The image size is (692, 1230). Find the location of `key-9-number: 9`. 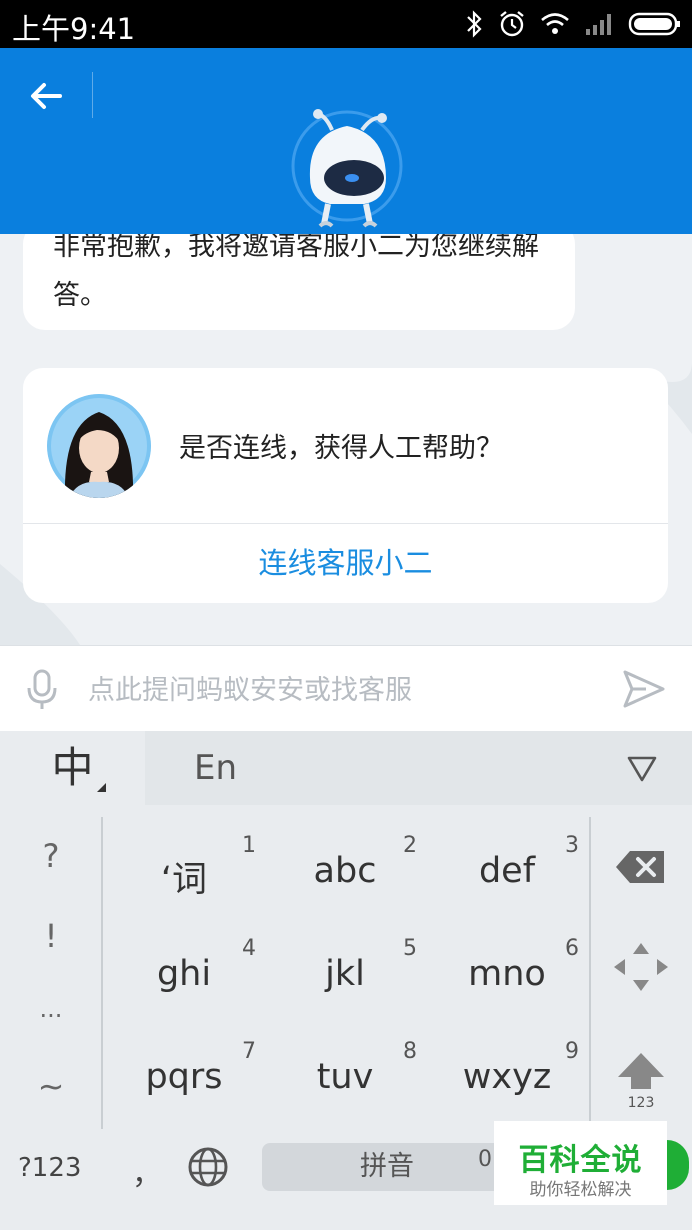

key-9-number: 9 is located at coordinates (572, 1051).